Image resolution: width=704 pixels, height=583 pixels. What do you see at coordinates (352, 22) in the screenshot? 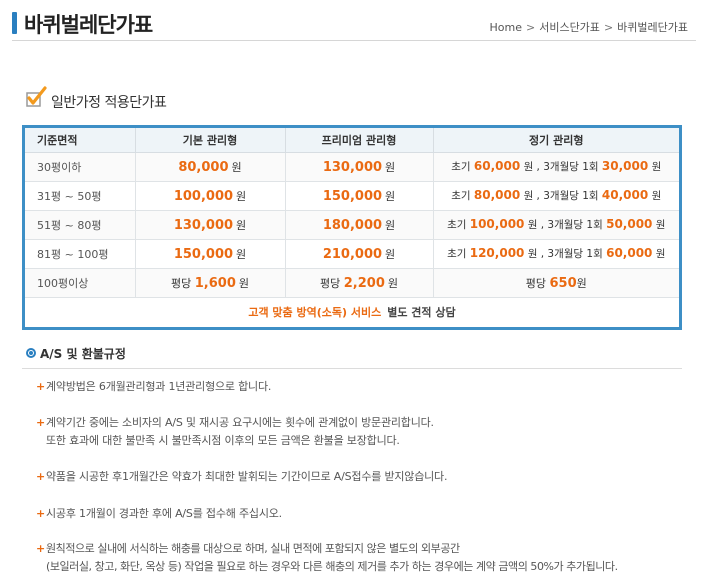
I see `title-bar: 바퀴벌레단가표 Home > 서비스단가표 > 바퀴벌레단가표` at bounding box center [352, 22].